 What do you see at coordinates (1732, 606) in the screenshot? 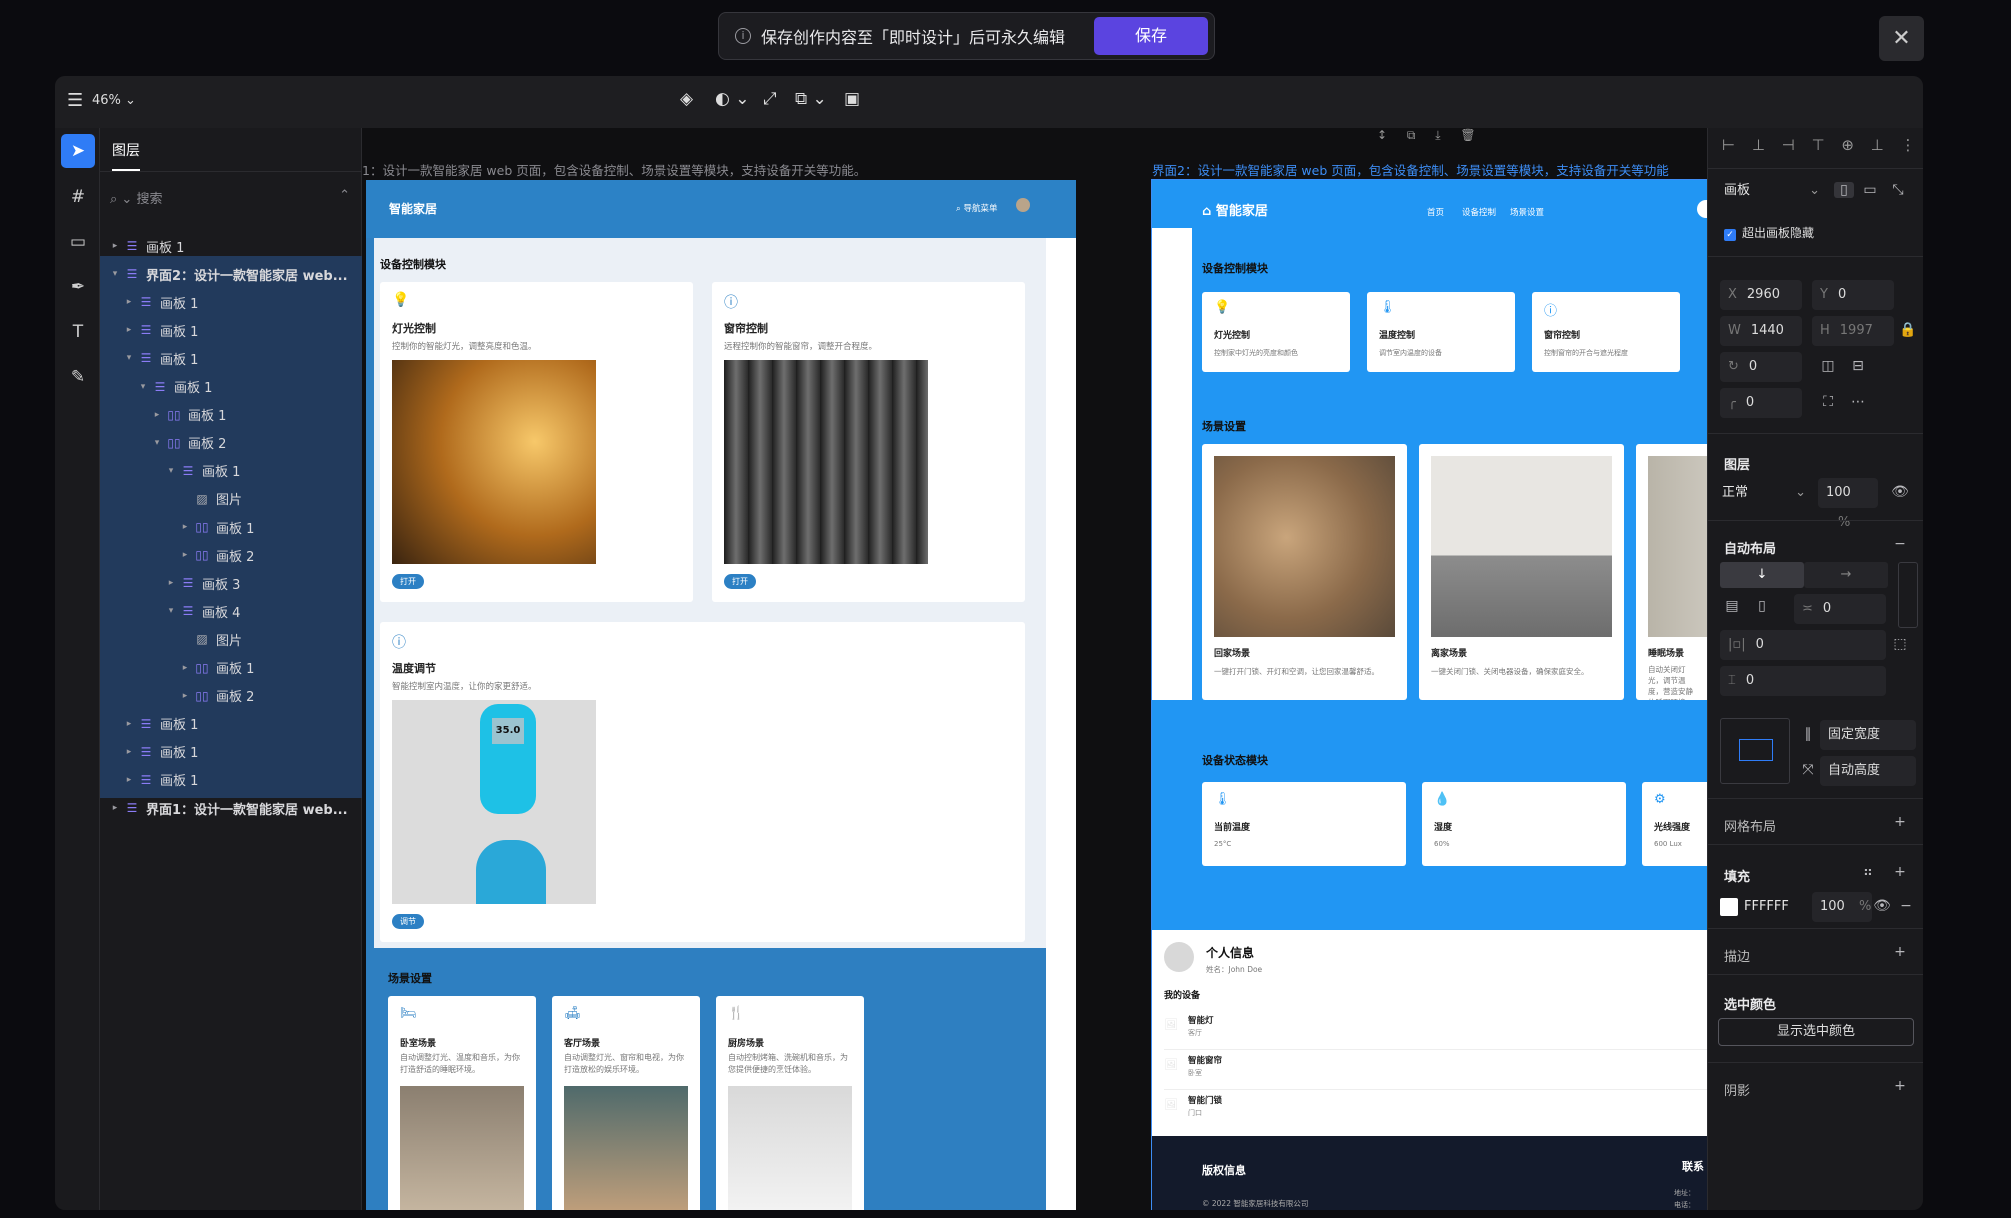
I see `hug-icon: ▤` at bounding box center [1732, 606].